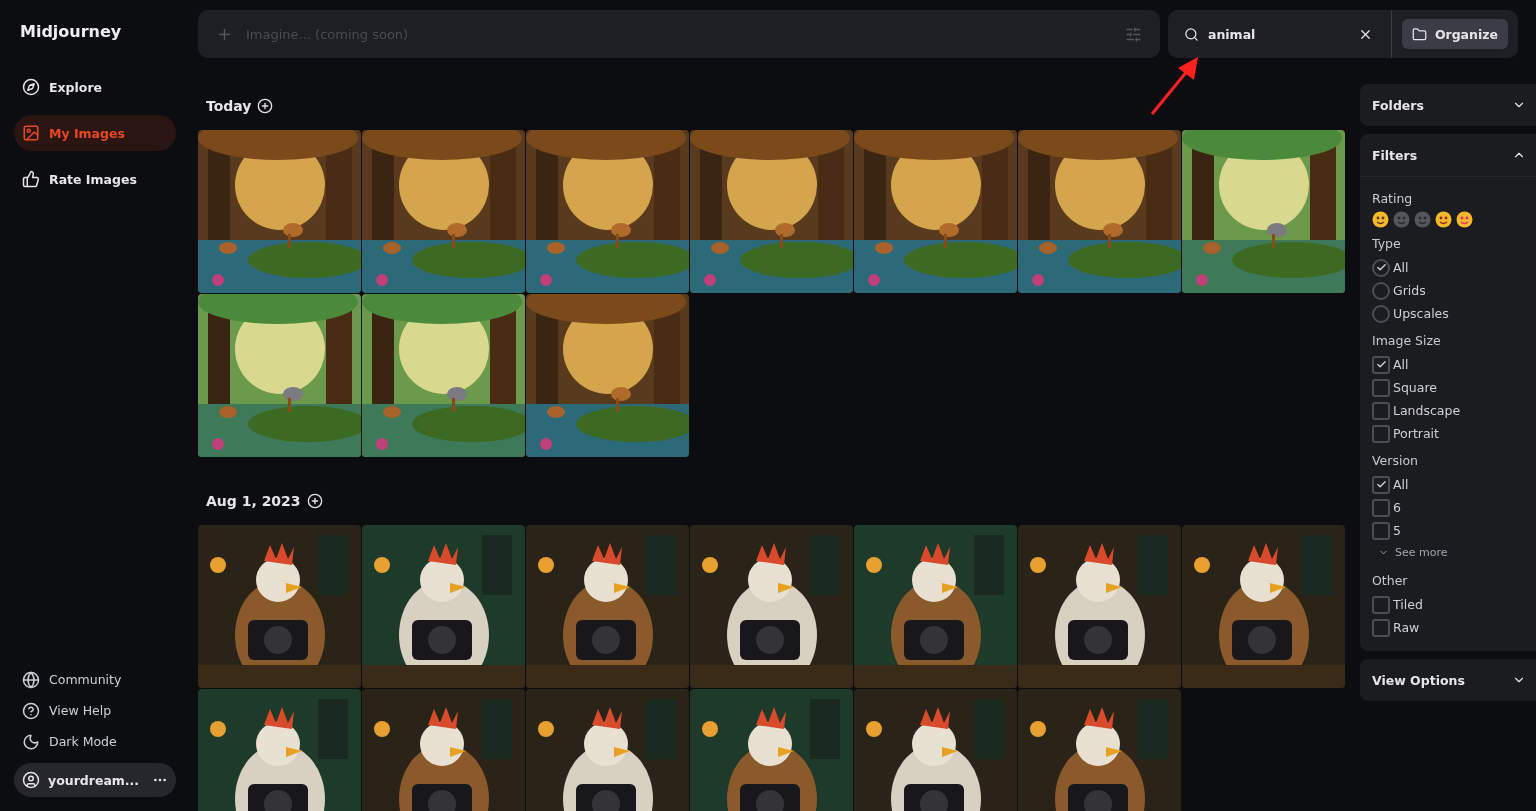  I want to click on checkbox-option: 6, so click(1448, 507).